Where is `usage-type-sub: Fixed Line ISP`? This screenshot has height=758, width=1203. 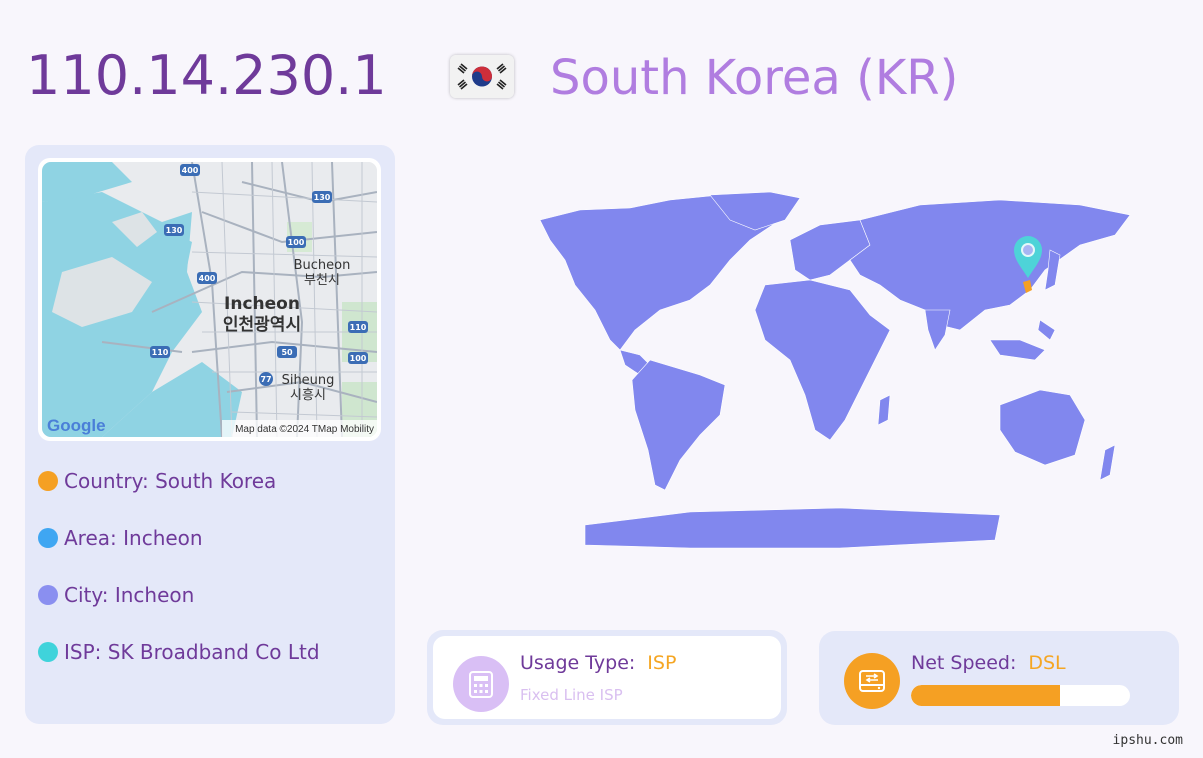 usage-type-sub: Fixed Line ISP is located at coordinates (571, 695).